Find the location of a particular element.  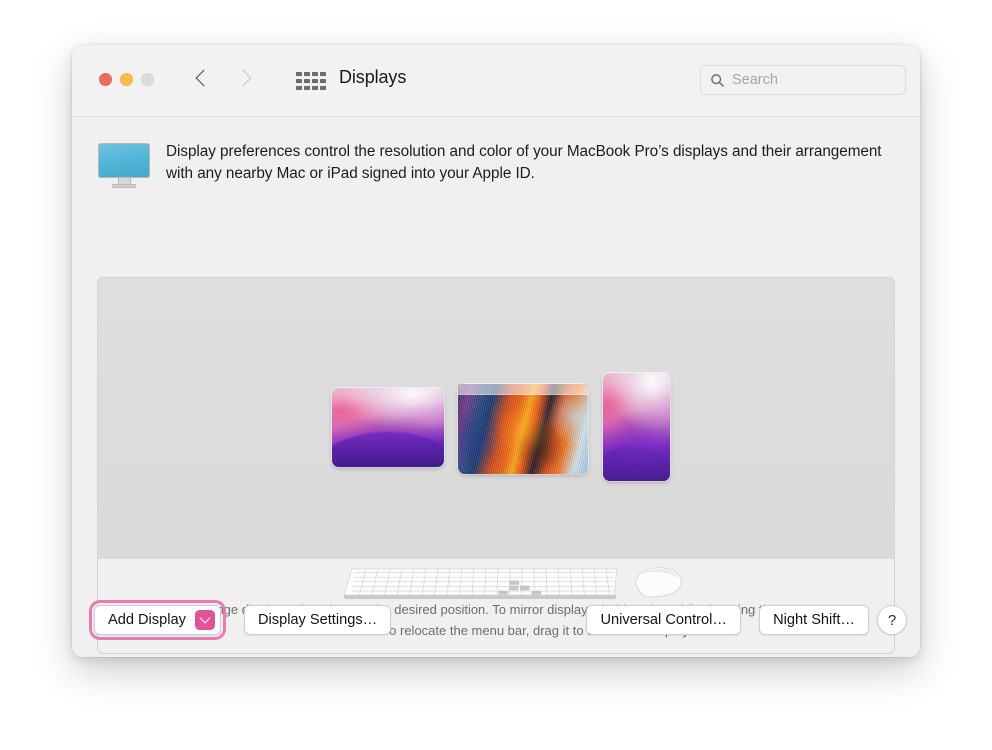

display-right is located at coordinates (636, 427).